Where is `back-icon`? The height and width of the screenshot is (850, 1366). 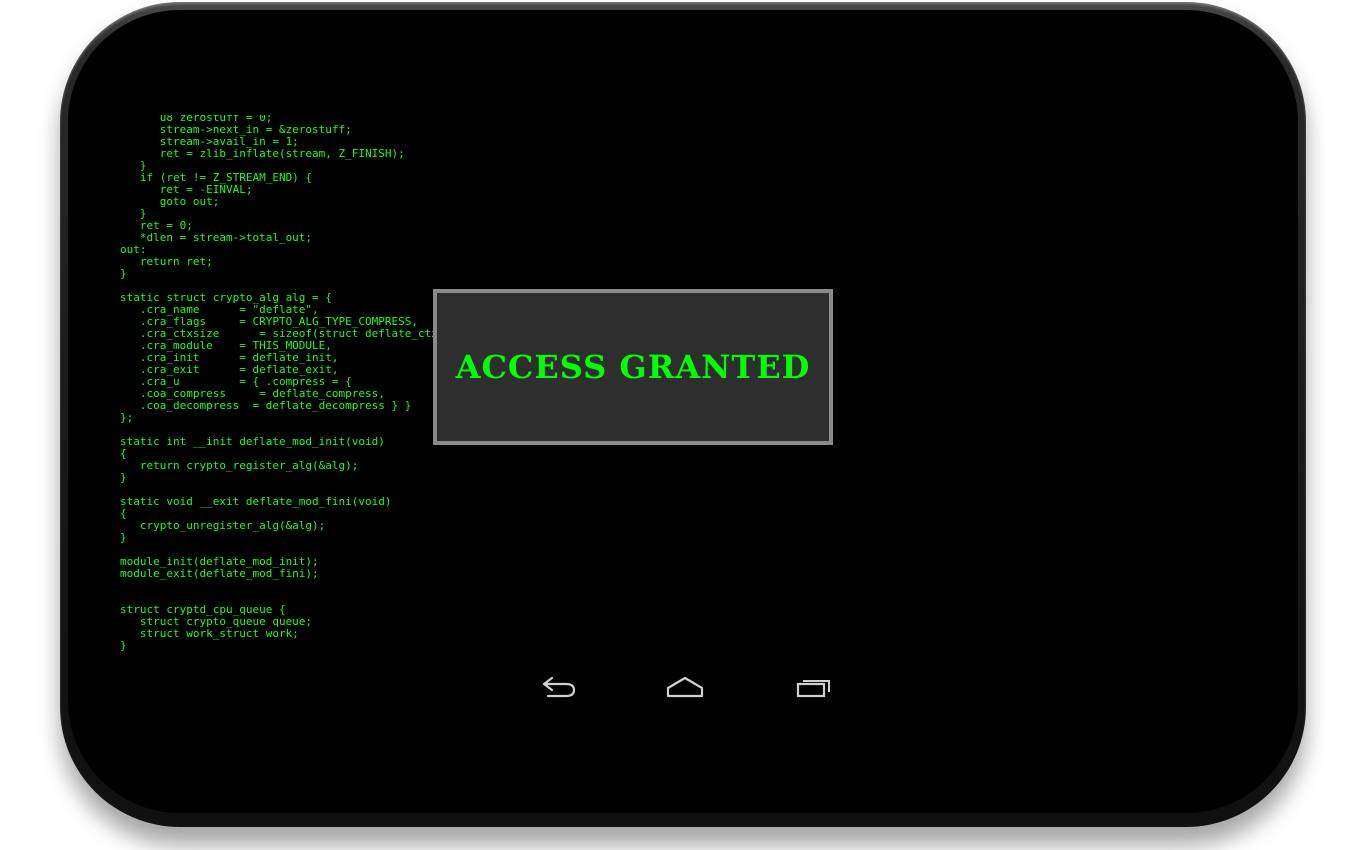
back-icon is located at coordinates (559, 687).